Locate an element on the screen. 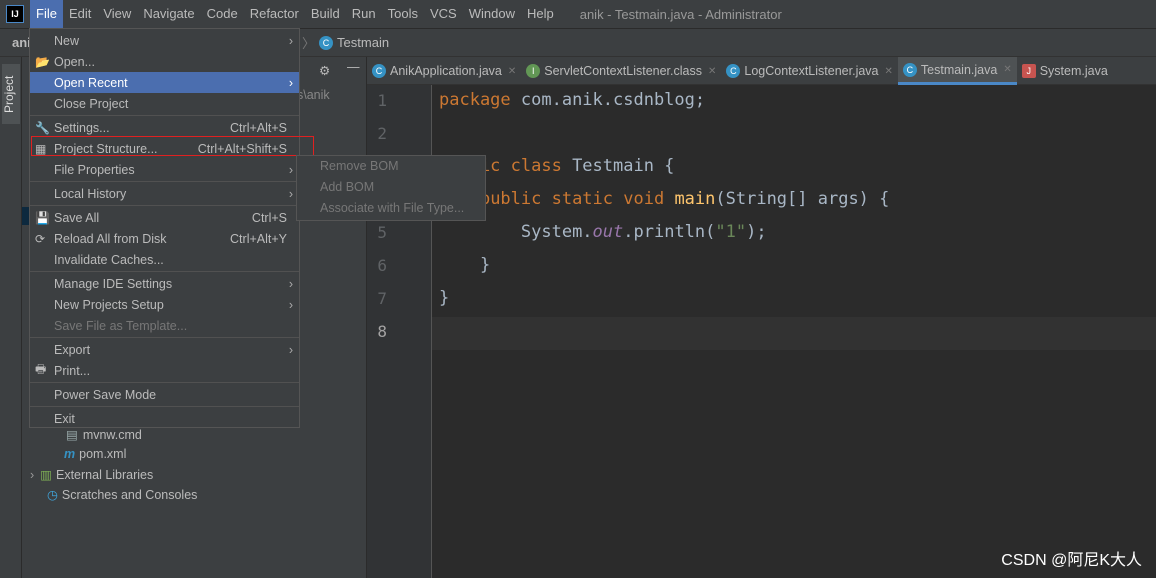  line-number: 8 is located at coordinates (382, 331).